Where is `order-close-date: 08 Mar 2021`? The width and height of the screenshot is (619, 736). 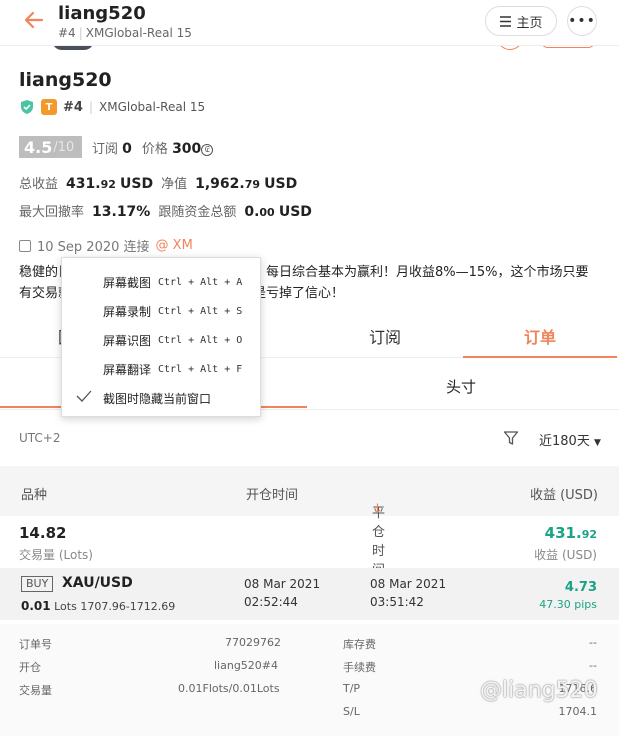 order-close-date: 08 Mar 2021 is located at coordinates (408, 584).